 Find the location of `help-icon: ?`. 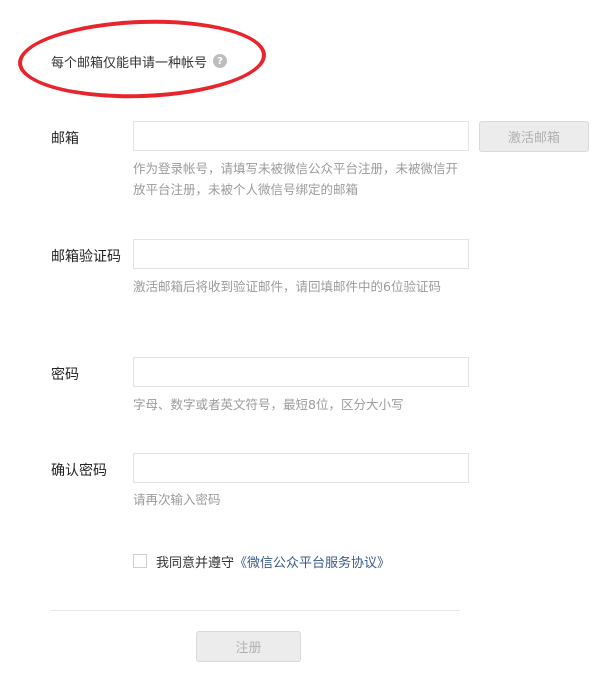

help-icon: ? is located at coordinates (220, 61).